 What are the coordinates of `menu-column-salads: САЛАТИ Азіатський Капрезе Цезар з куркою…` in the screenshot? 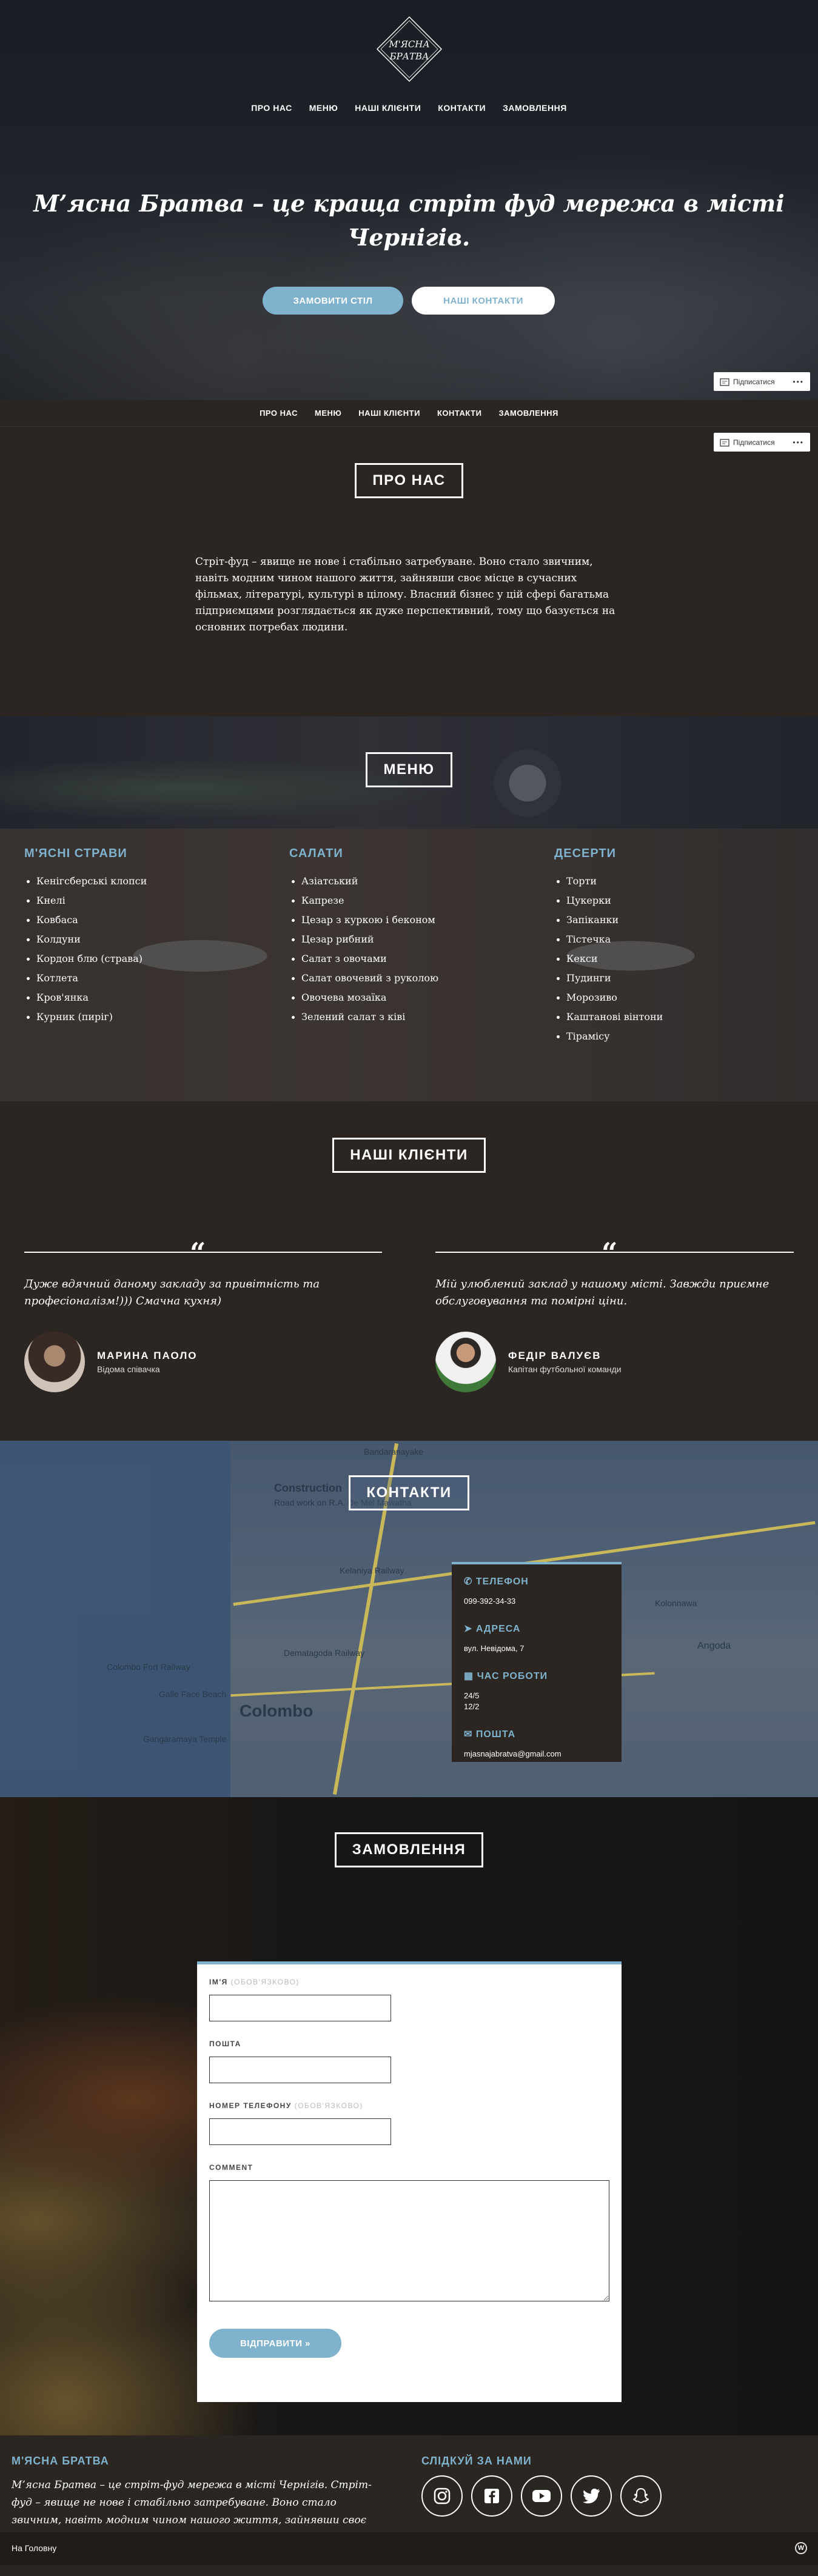 It's located at (363, 937).